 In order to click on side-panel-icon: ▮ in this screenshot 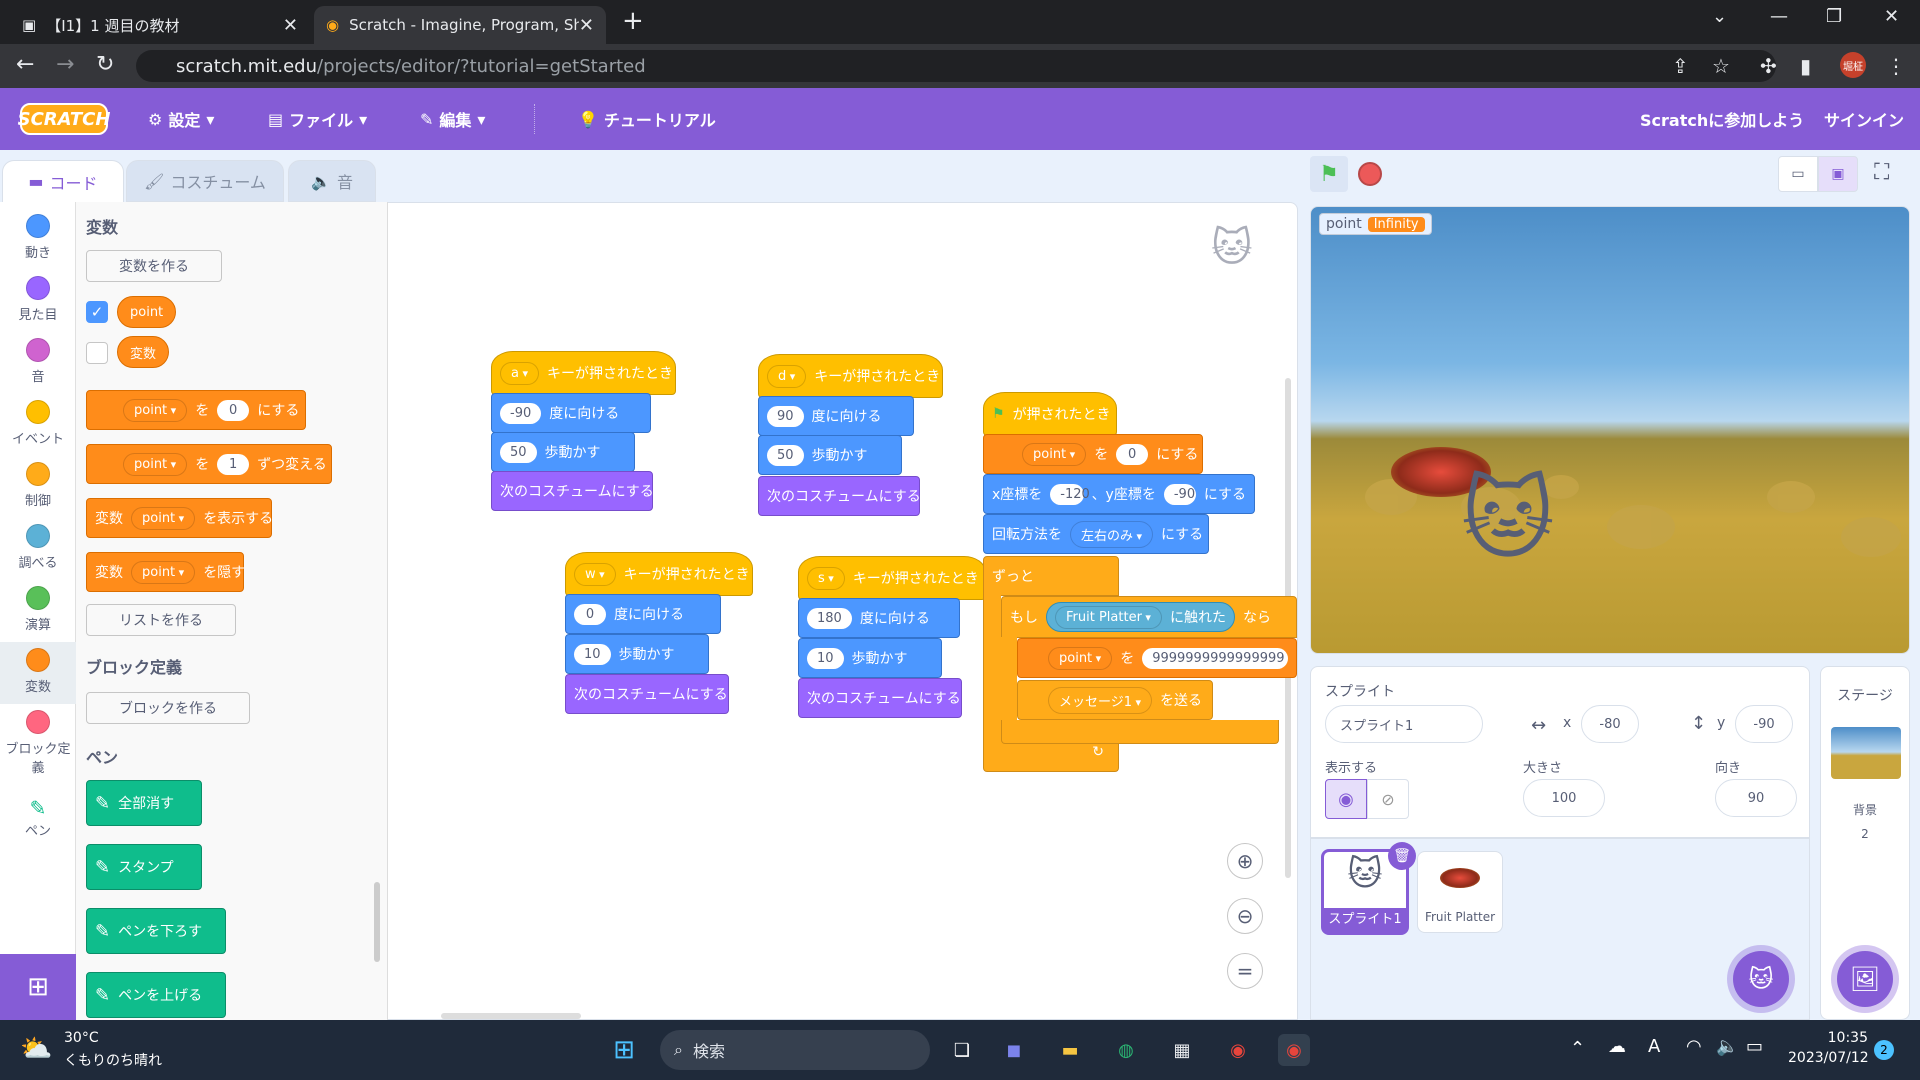, I will do `click(1805, 66)`.